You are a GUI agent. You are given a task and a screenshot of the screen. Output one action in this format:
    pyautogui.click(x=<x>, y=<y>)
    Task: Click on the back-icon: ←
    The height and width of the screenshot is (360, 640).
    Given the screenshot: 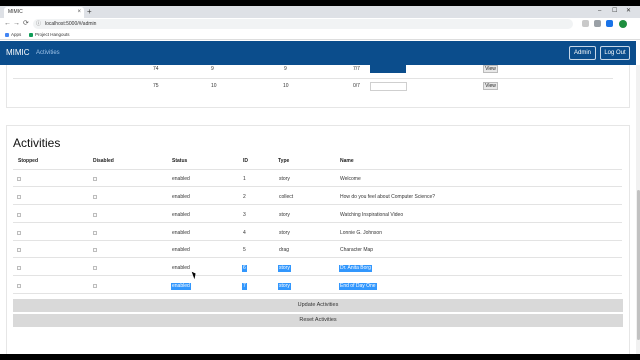 What is the action you would take?
    pyautogui.click(x=7, y=24)
    